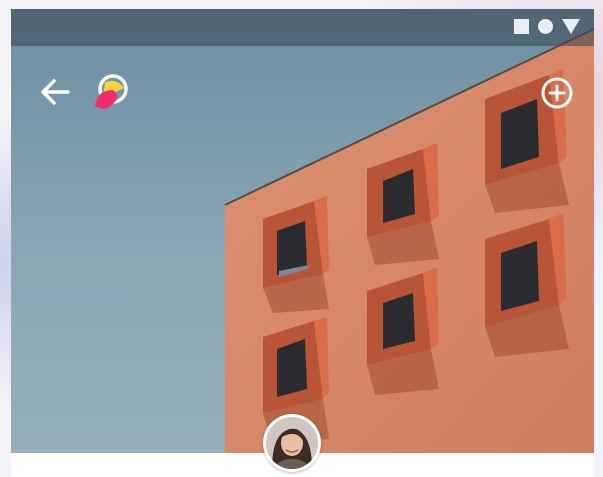  I want to click on brand-logo-icon, so click(111, 92).